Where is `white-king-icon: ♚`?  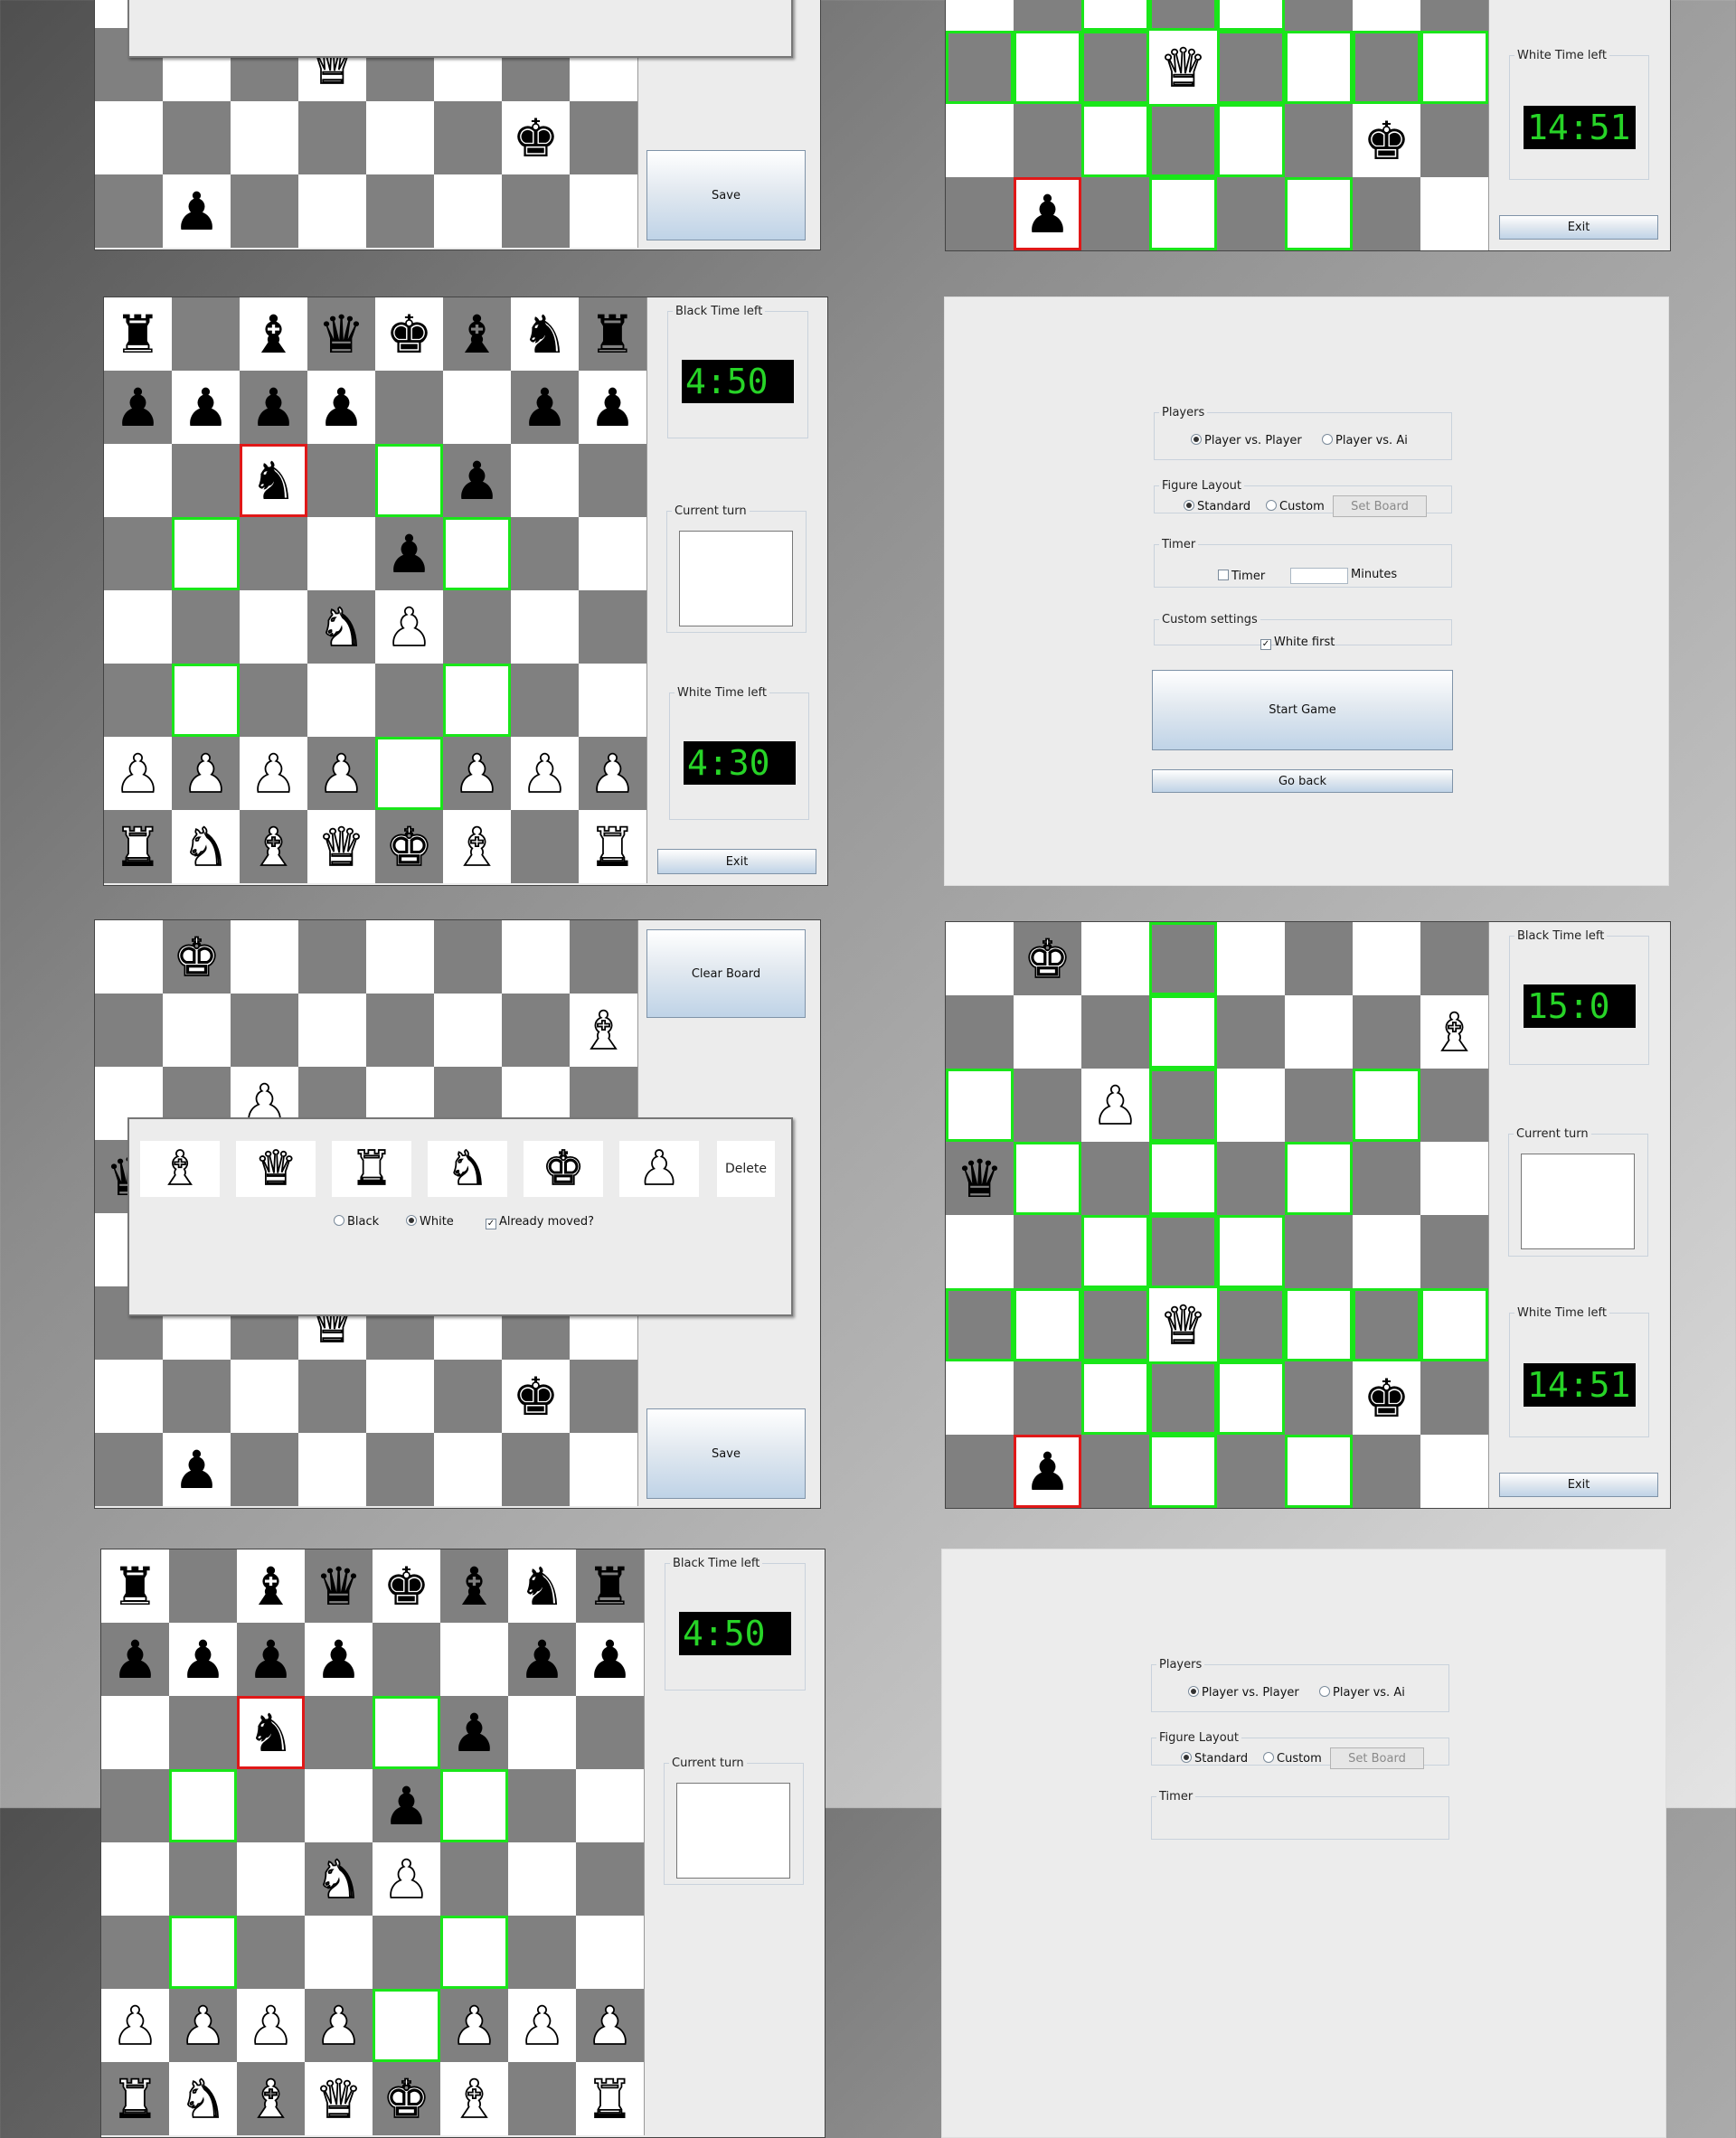 white-king-icon: ♚ is located at coordinates (406, 2099).